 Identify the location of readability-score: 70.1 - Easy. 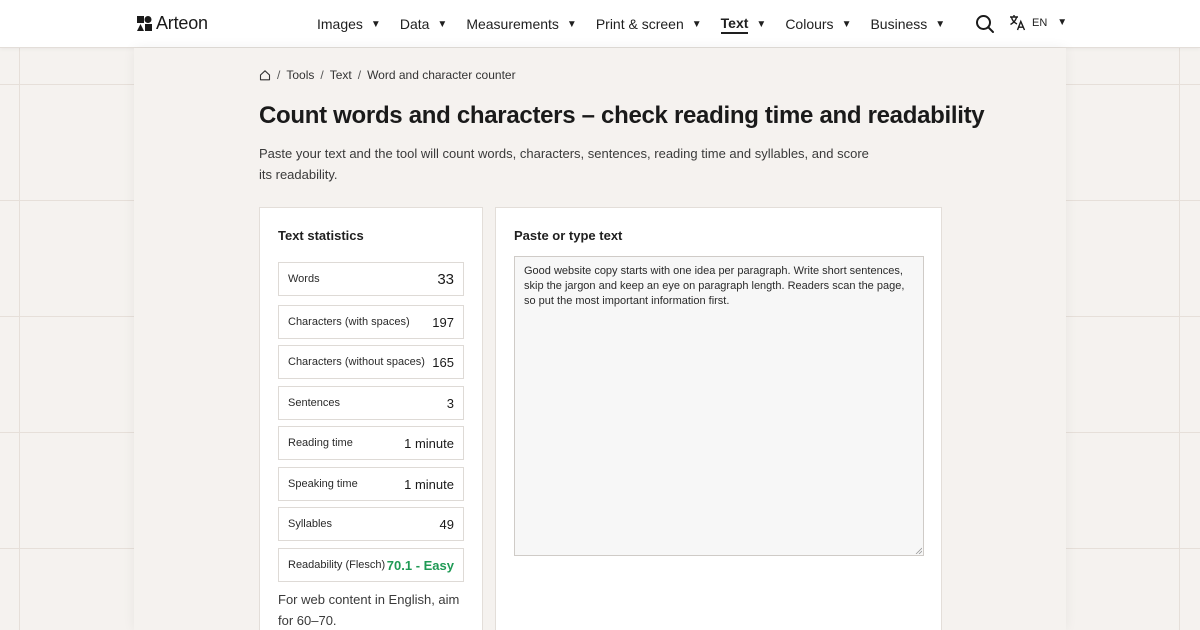
(420, 565).